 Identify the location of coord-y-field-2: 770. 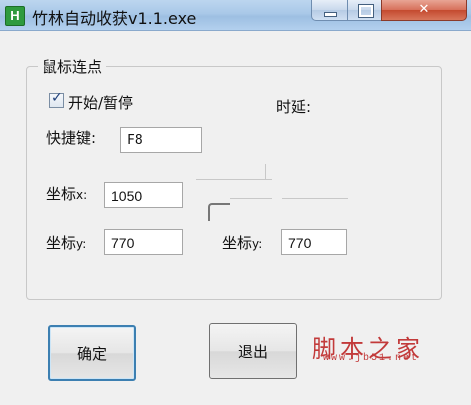
(314, 242).